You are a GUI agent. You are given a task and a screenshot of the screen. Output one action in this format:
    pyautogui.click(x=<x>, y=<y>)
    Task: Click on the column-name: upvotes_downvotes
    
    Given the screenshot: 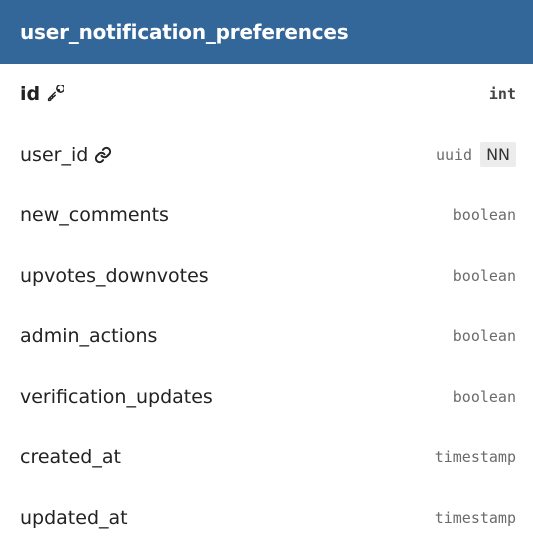 What is the action you would take?
    pyautogui.click(x=114, y=275)
    